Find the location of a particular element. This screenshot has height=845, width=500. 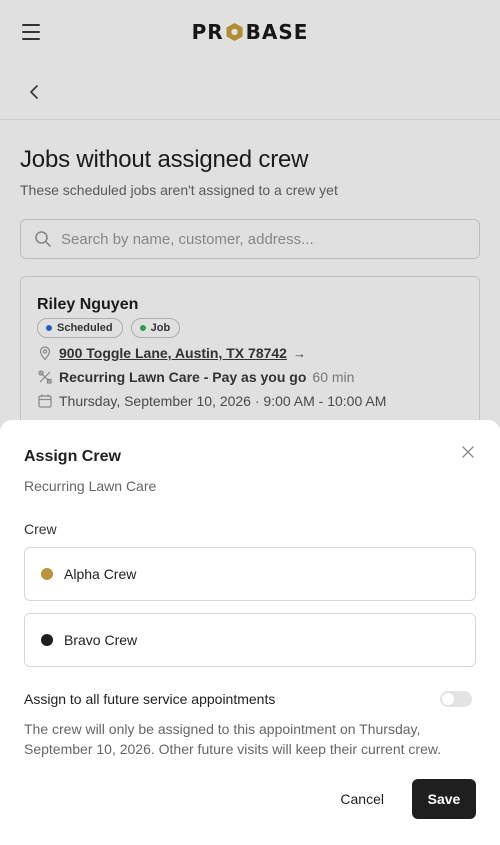

future-appointments-toggle is located at coordinates (456, 699).